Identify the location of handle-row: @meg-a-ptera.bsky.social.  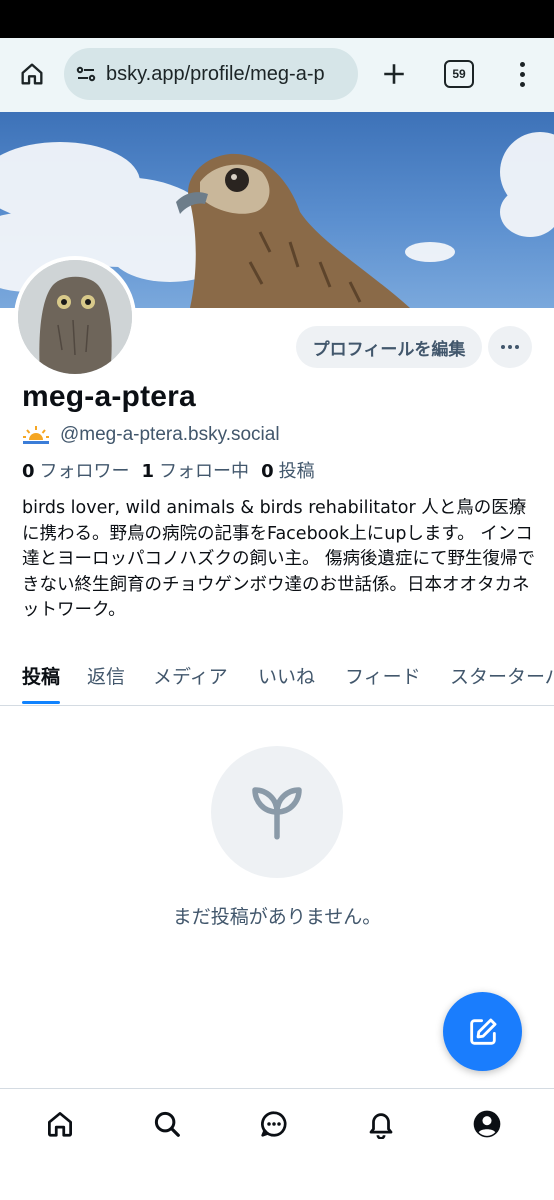
(151, 435).